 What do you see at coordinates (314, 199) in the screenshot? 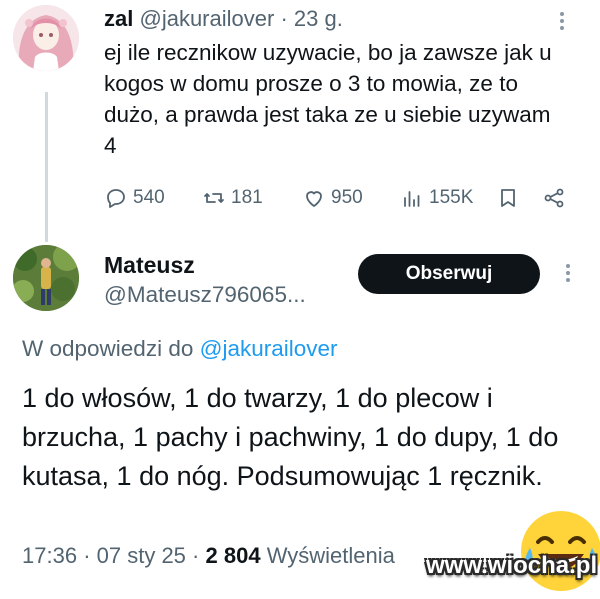
I see `heart-icon` at bounding box center [314, 199].